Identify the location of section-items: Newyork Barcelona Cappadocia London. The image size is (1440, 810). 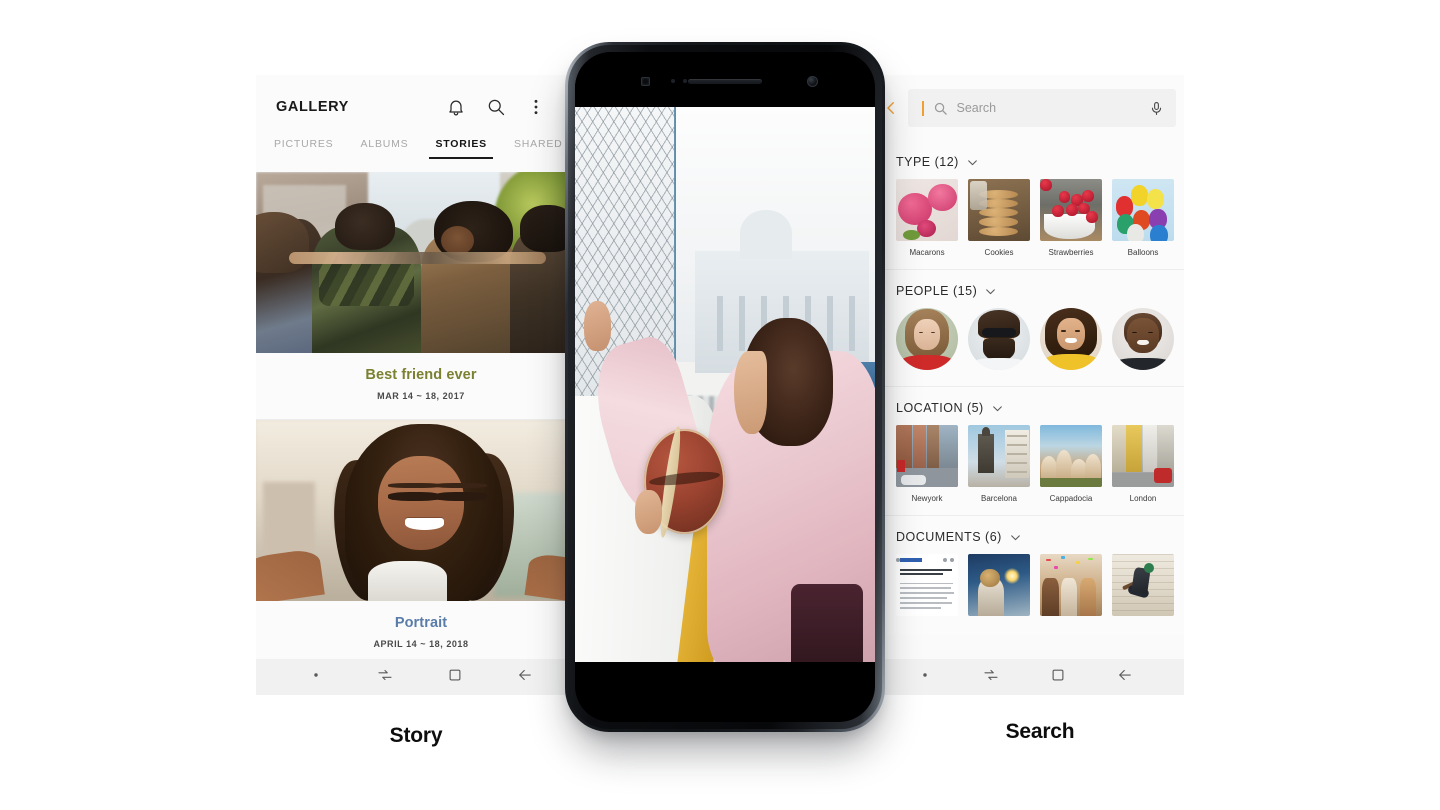
(1025, 464).